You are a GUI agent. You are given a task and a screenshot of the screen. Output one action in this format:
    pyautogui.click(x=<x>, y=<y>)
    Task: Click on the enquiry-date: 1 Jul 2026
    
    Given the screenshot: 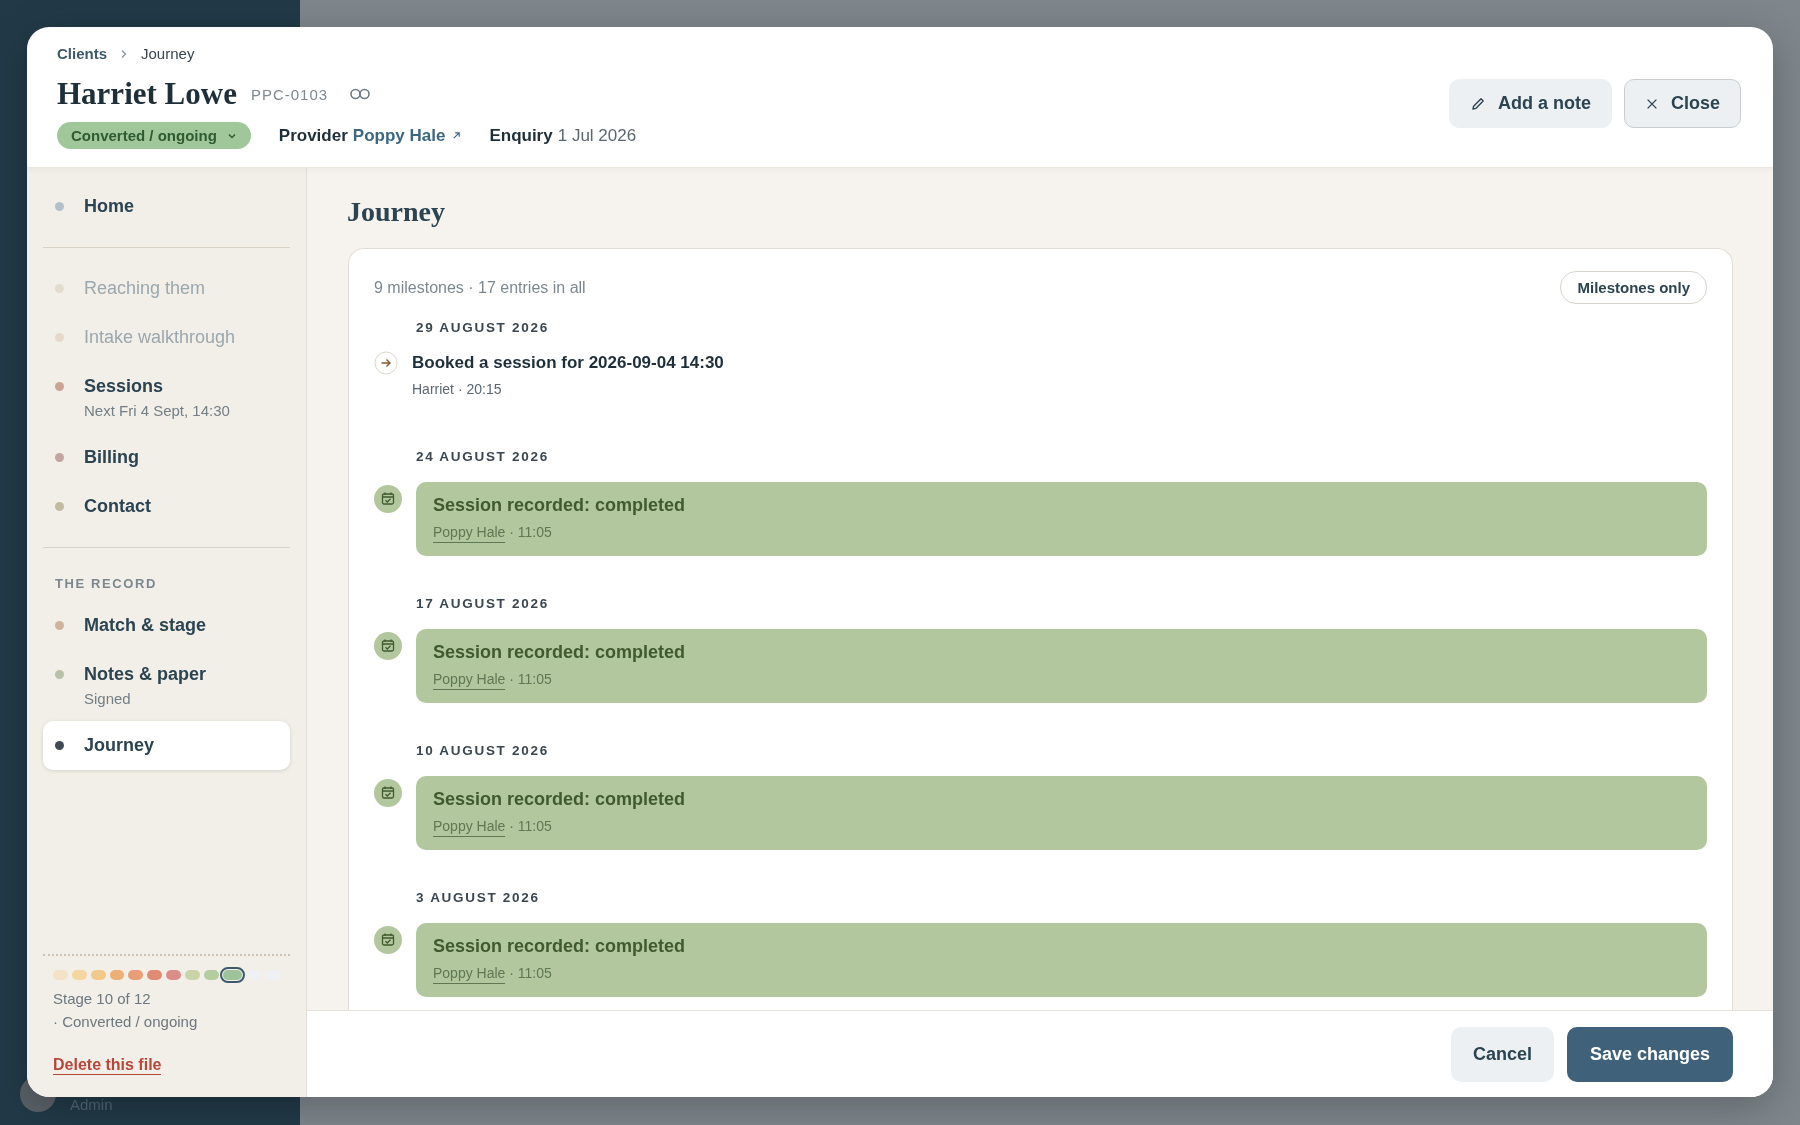 What is the action you would take?
    pyautogui.click(x=597, y=135)
    